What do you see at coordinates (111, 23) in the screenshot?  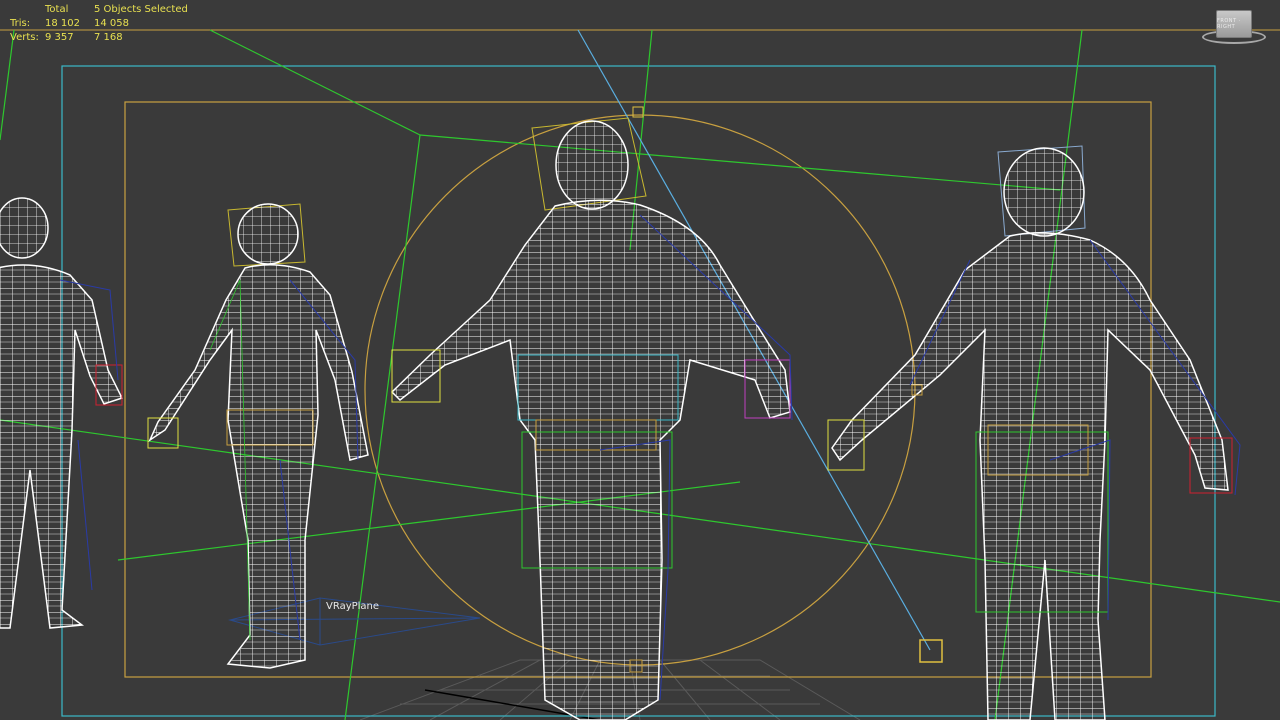 I see `stats-tris-selected: 14 058` at bounding box center [111, 23].